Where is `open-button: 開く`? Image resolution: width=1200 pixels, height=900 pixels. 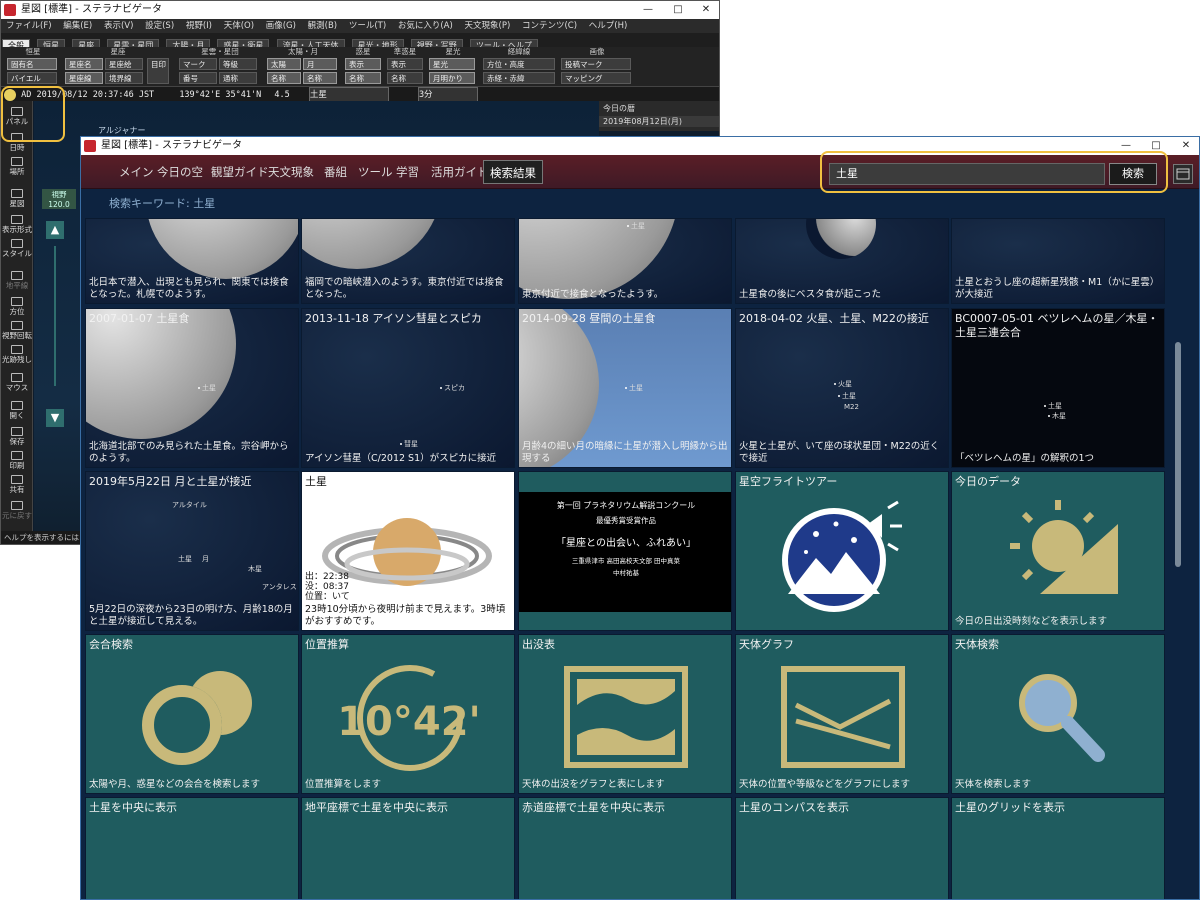
open-button: 開く is located at coordinates (17, 411).